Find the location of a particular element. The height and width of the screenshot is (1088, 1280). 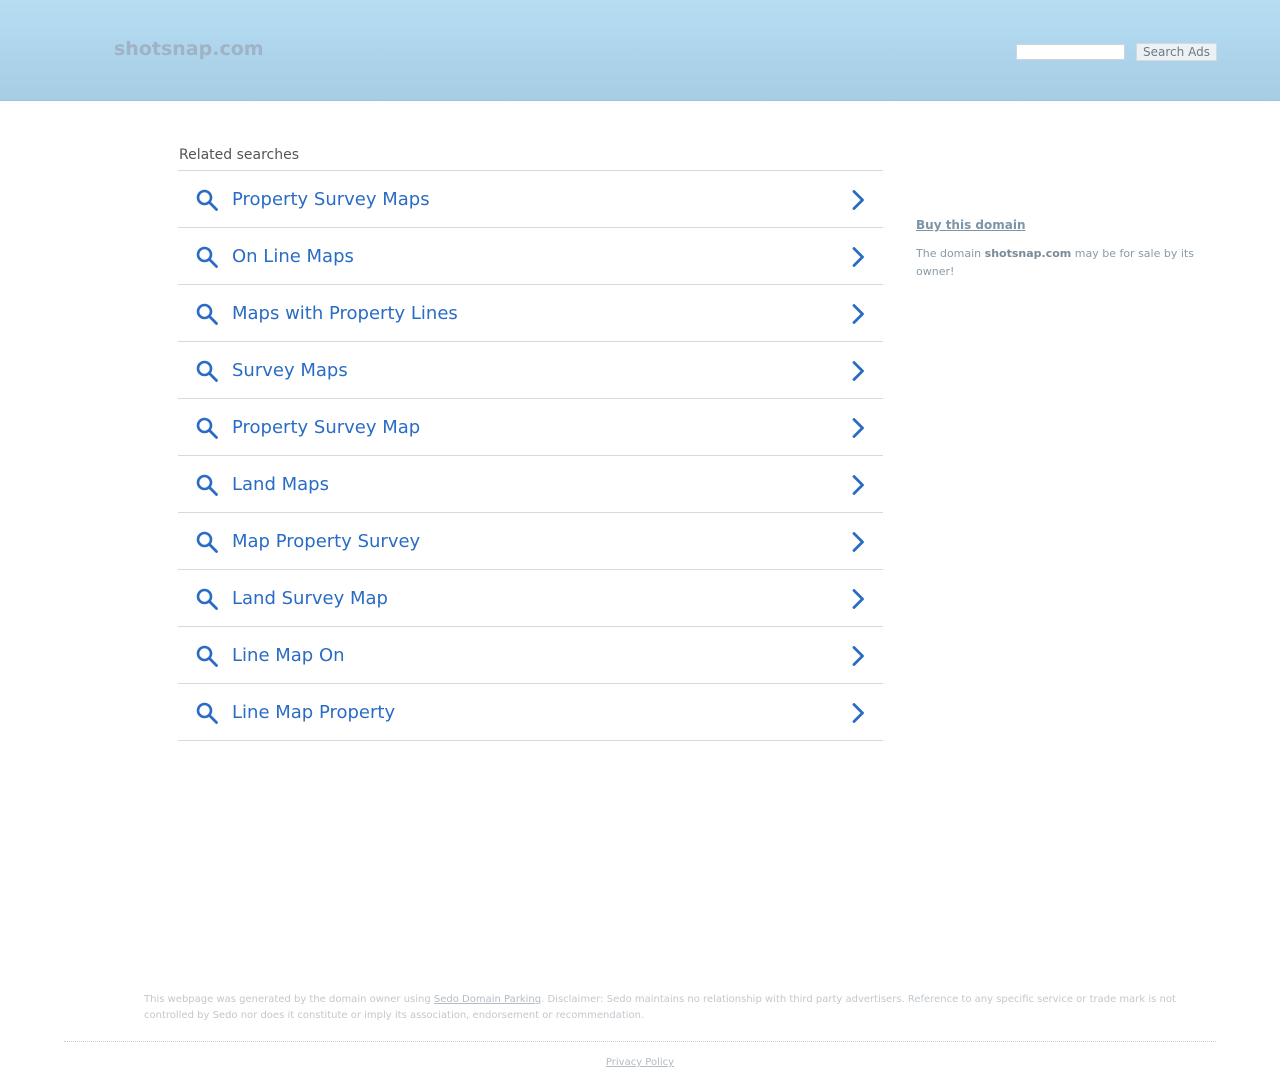

related-search-label: Line Map Property is located at coordinates (314, 712).